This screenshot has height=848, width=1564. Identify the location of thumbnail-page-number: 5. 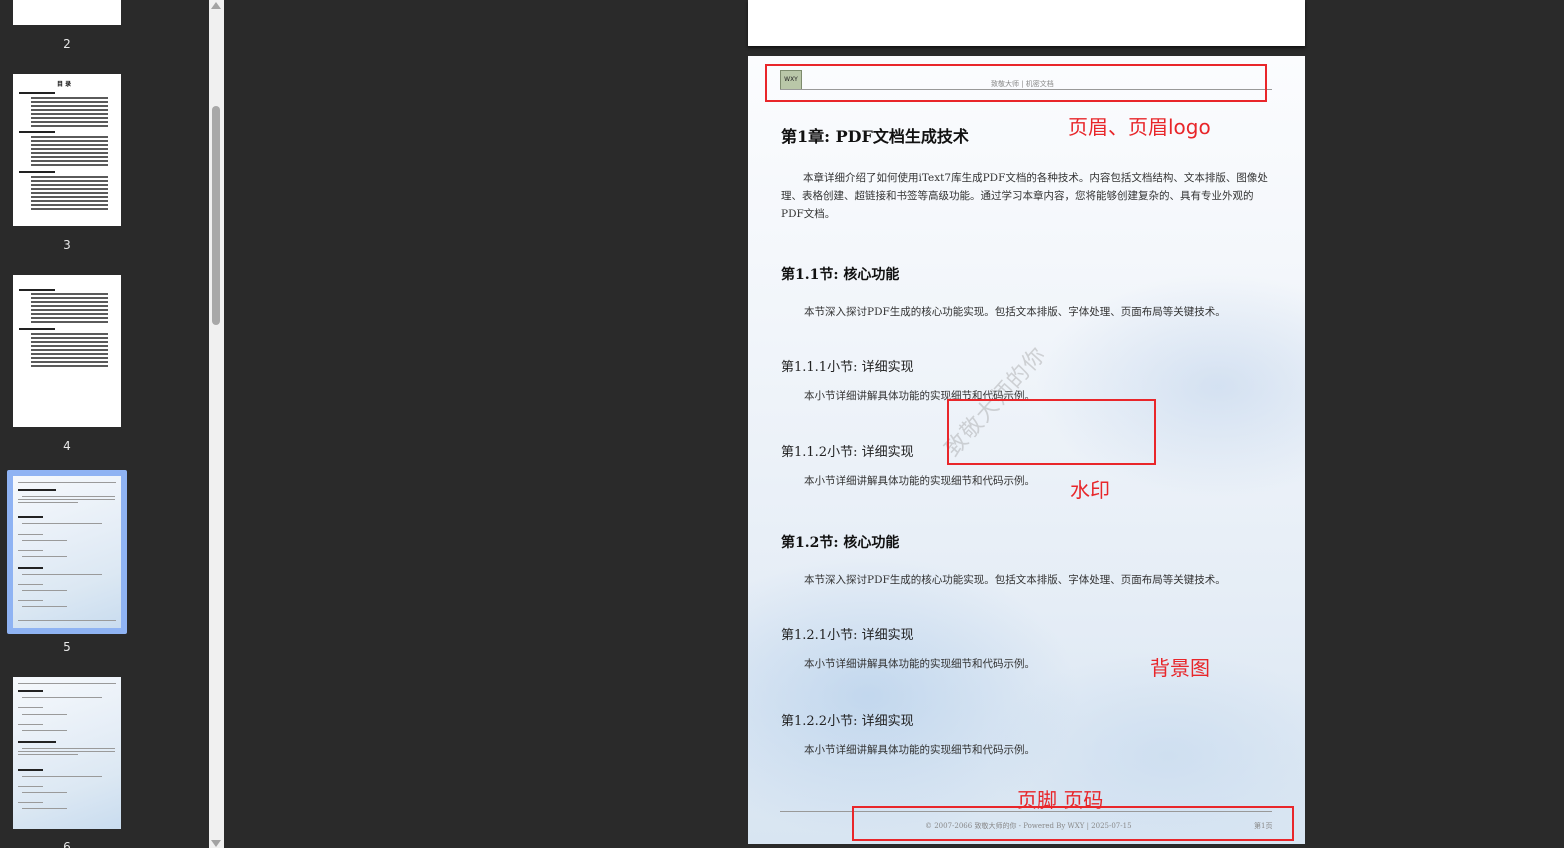
(67, 647).